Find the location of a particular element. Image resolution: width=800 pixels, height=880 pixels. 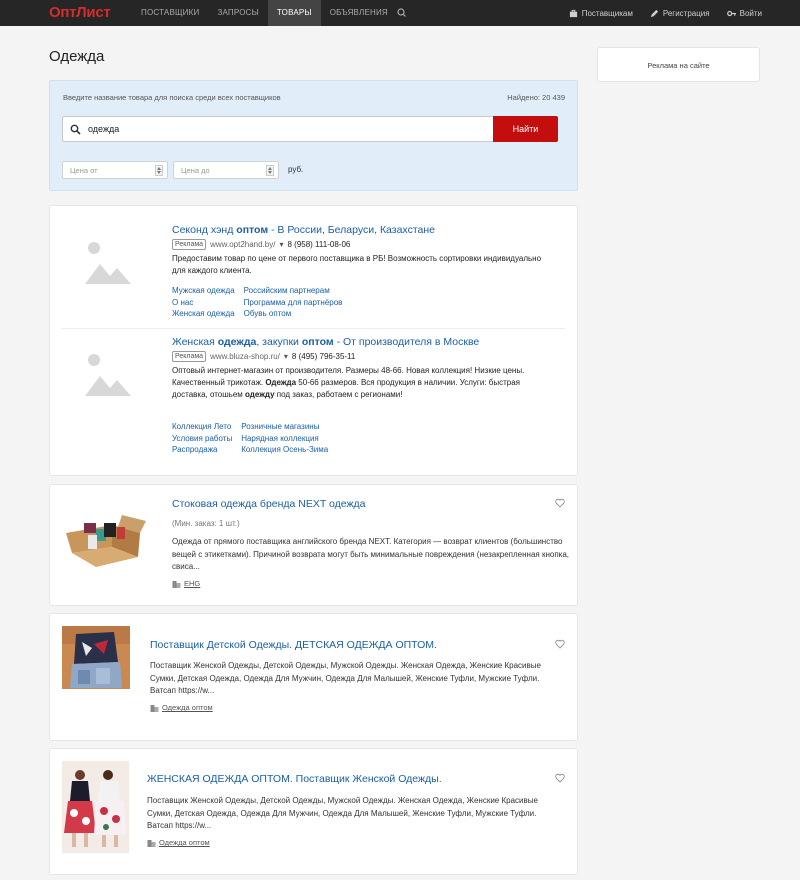

nav-item-suppliers: ПОСТАВЩИКИ is located at coordinates (170, 13).